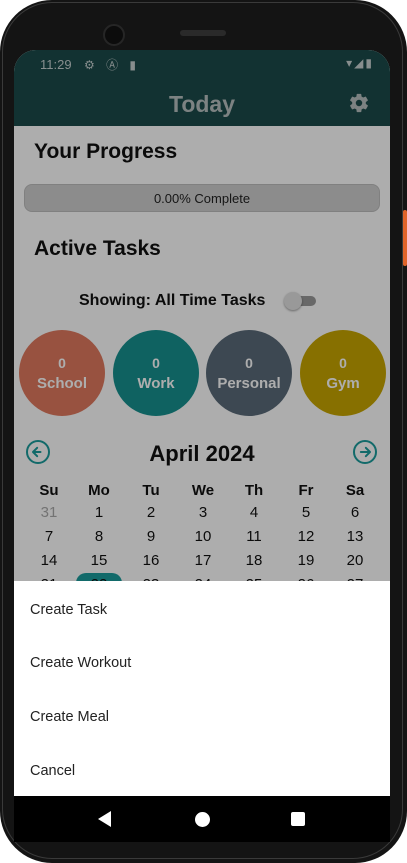 This screenshot has width=407, height=863. What do you see at coordinates (80, 663) in the screenshot?
I see `create-workout-option: Create Workout` at bounding box center [80, 663].